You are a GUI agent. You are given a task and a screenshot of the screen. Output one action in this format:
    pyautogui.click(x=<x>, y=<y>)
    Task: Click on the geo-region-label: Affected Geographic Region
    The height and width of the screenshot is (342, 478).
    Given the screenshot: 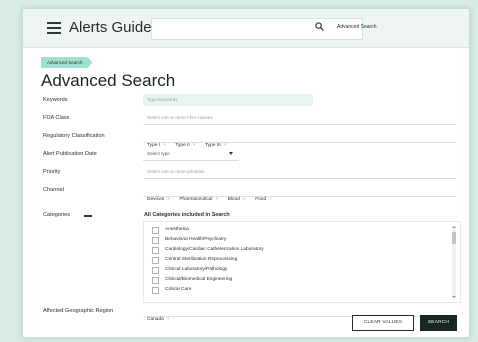 What is the action you would take?
    pyautogui.click(x=78, y=311)
    